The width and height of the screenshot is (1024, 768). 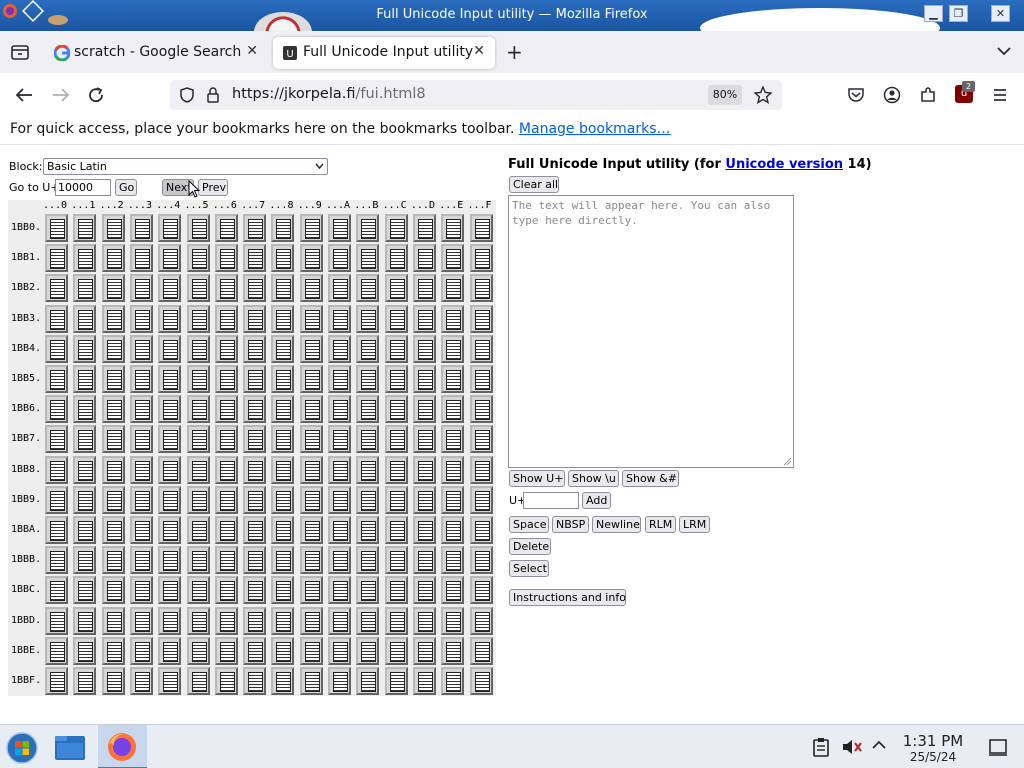 What do you see at coordinates (529, 568) in the screenshot?
I see `select-button: Select` at bounding box center [529, 568].